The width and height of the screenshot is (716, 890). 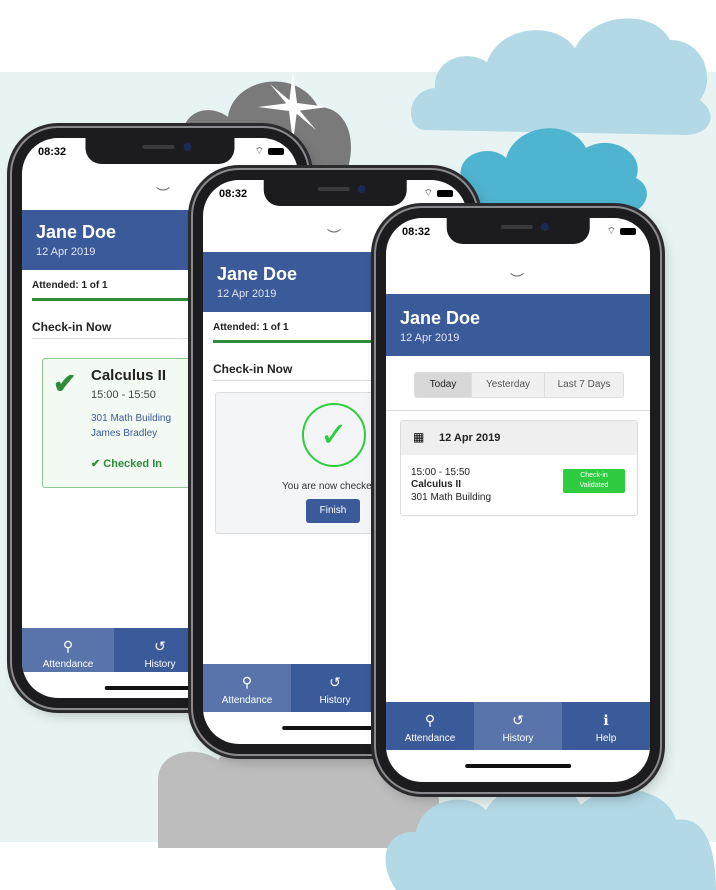 What do you see at coordinates (606, 720) in the screenshot?
I see `info-icon: ℹ` at bounding box center [606, 720].